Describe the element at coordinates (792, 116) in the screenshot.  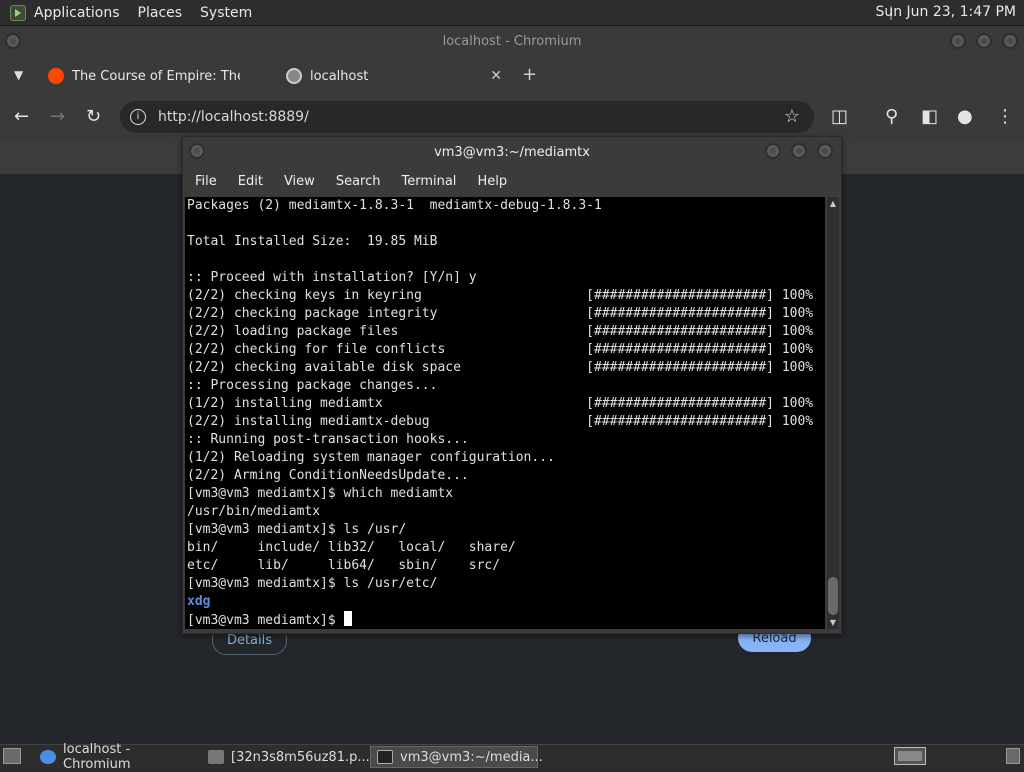
I see `bookmark-star-icon: ☆` at that location.